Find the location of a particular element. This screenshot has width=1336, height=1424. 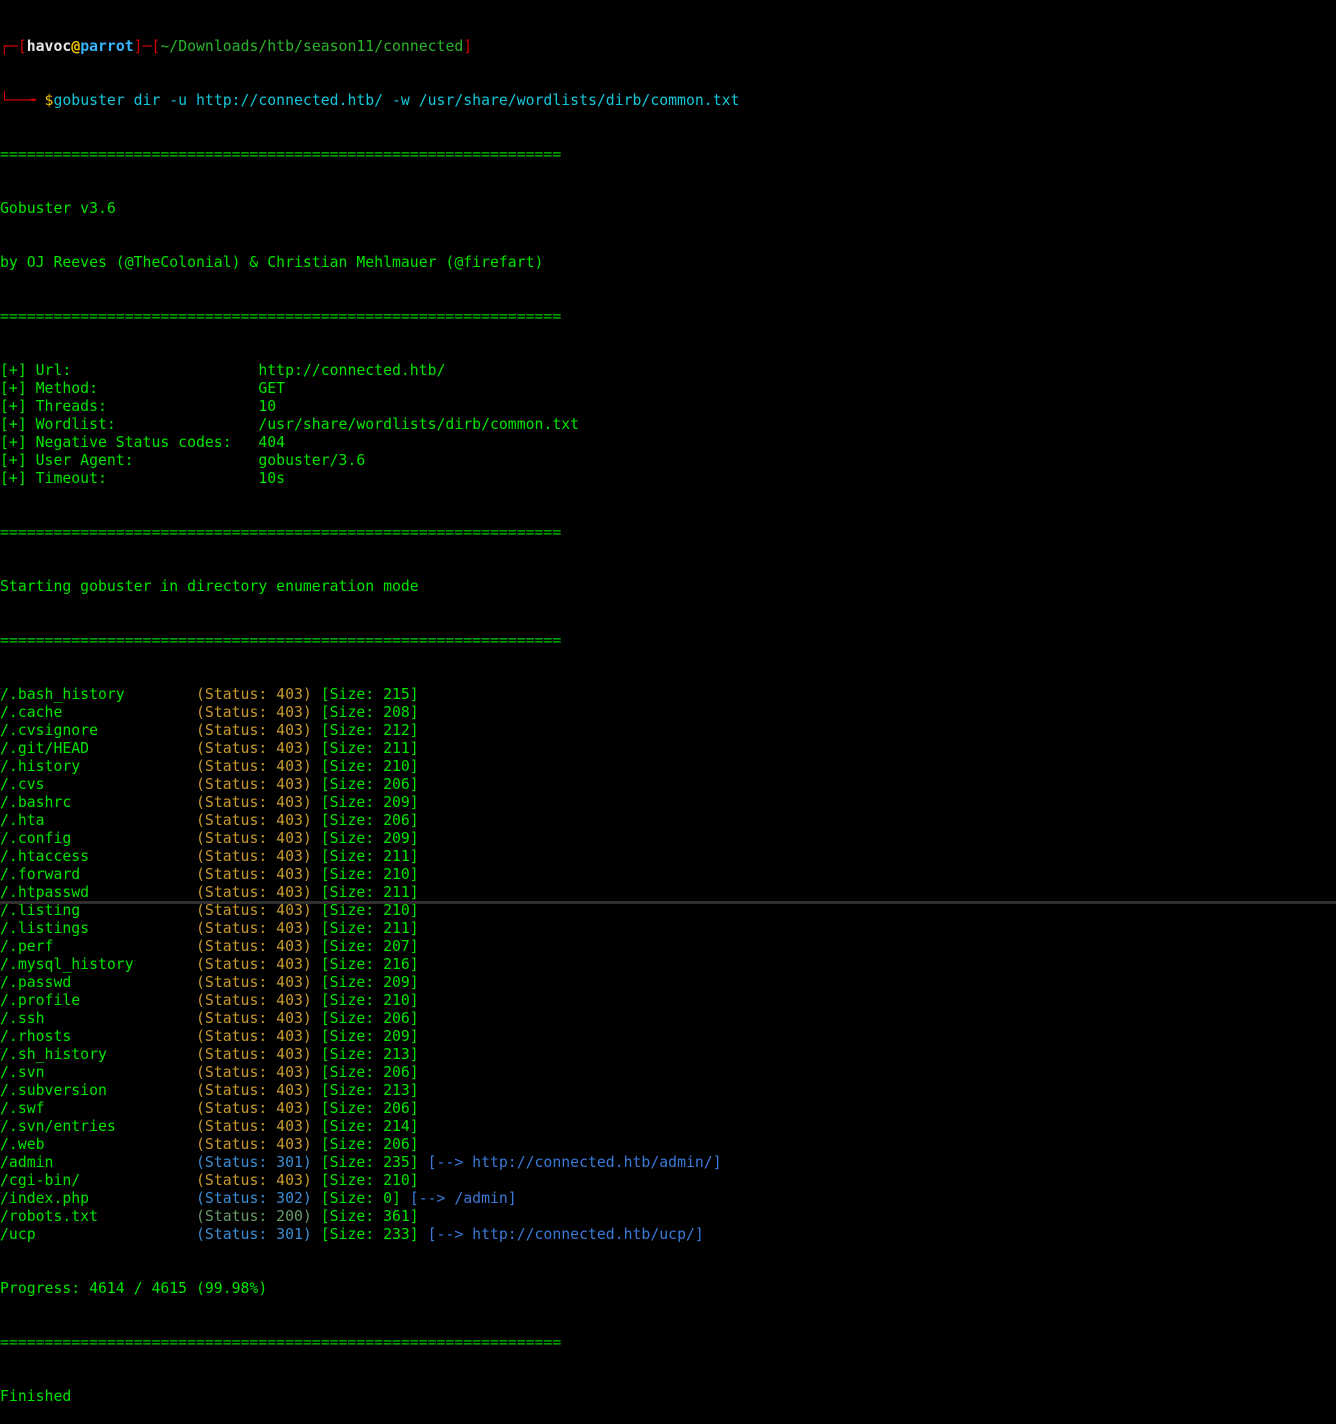

config-line: [+] Method: GET is located at coordinates (668, 389).